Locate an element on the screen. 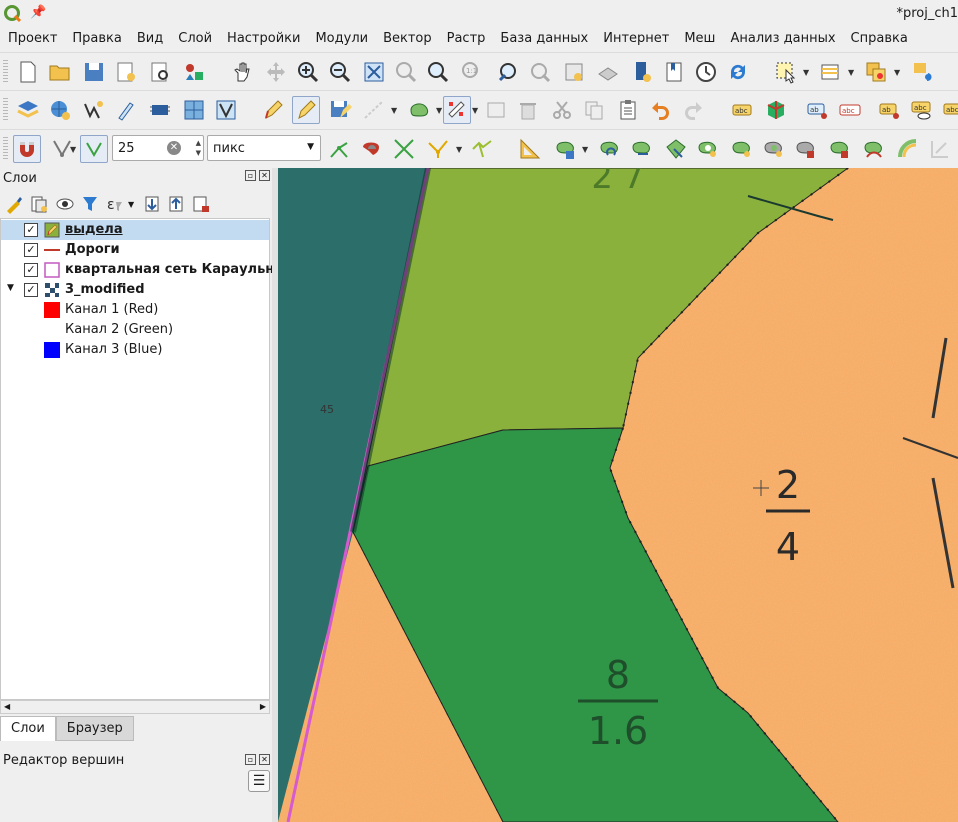 The image size is (958, 822). hamburger-menu-icon: ☰ is located at coordinates (259, 781).